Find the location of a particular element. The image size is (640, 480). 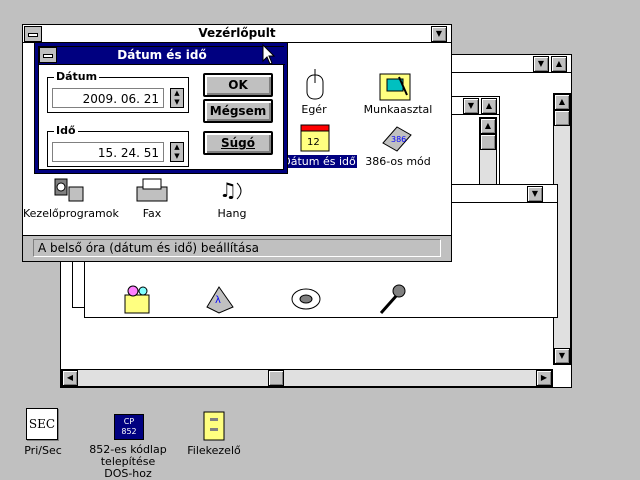

date-time-icon: 12 is located at coordinates (315, 138).